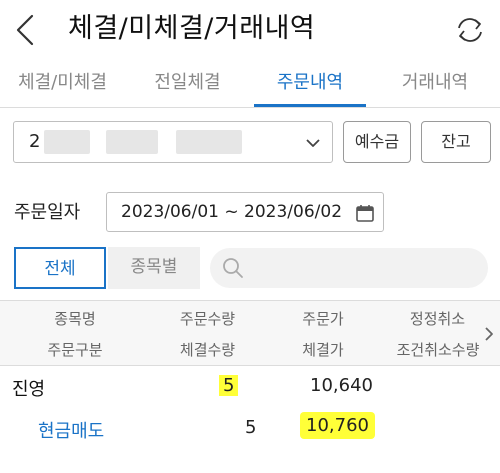 This screenshot has height=473, width=500. I want to click on col-order-qty: 주문수량, so click(207, 319).